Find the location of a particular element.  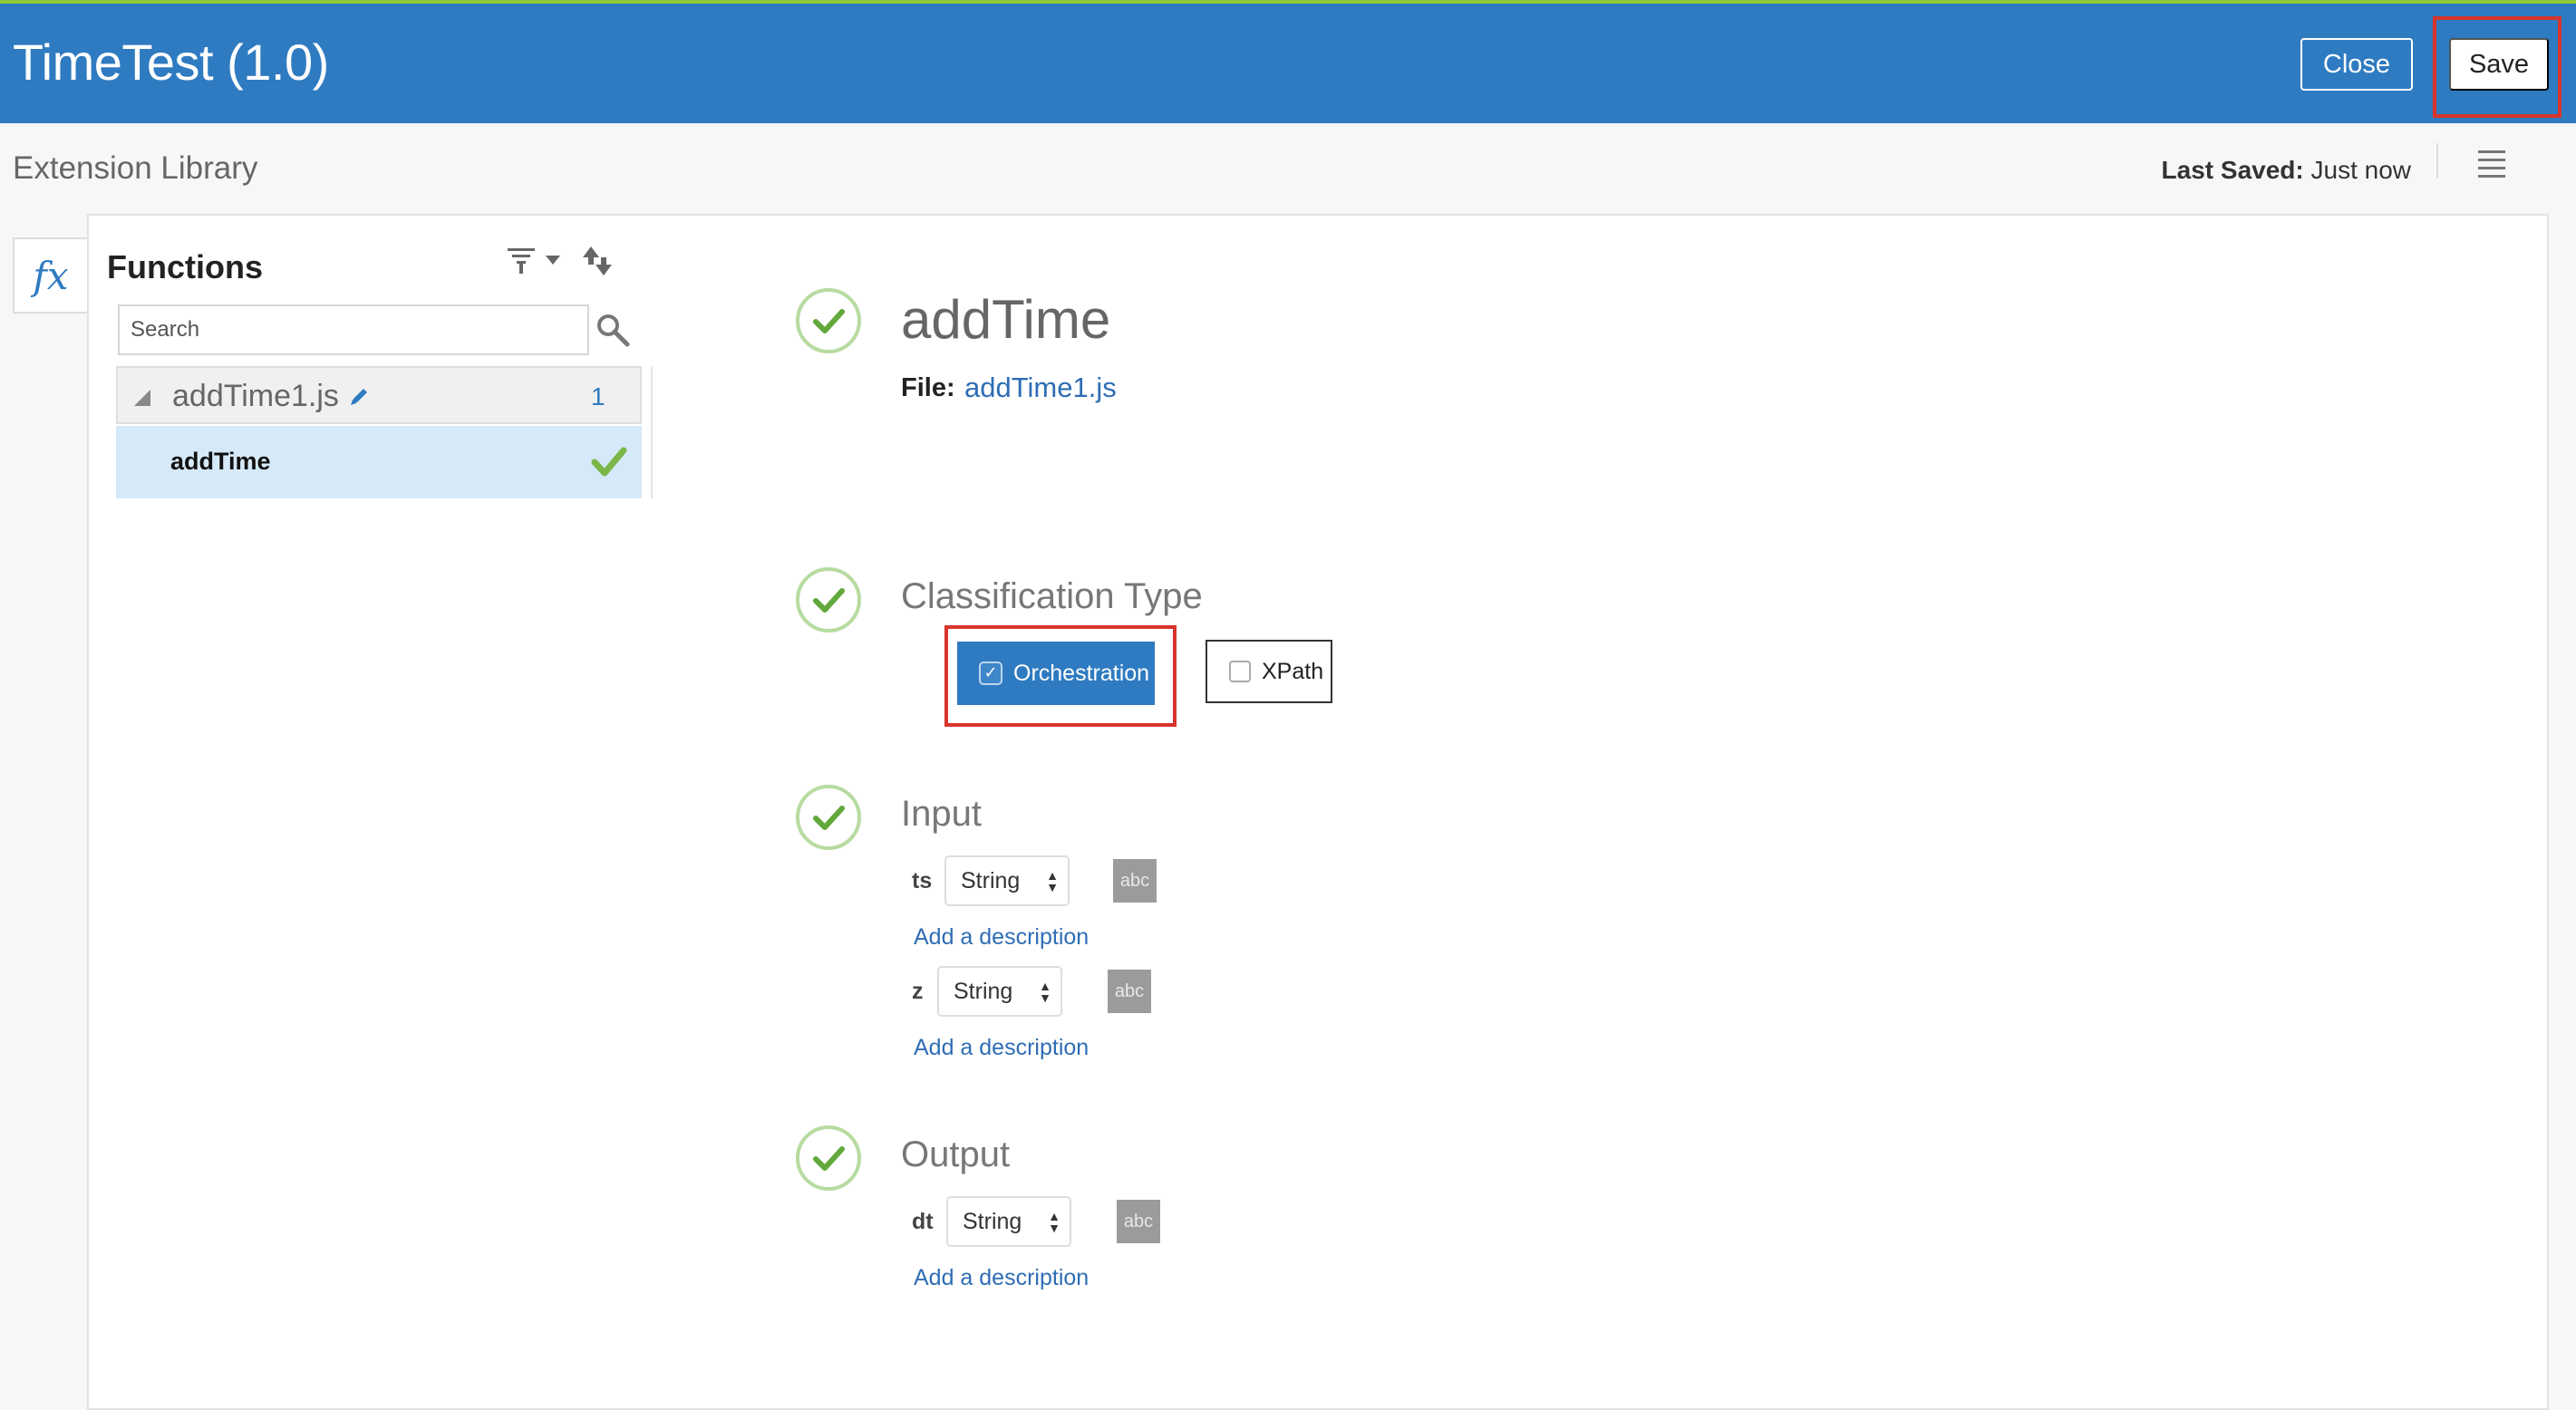

file-name: addTime1.js is located at coordinates (255, 396).